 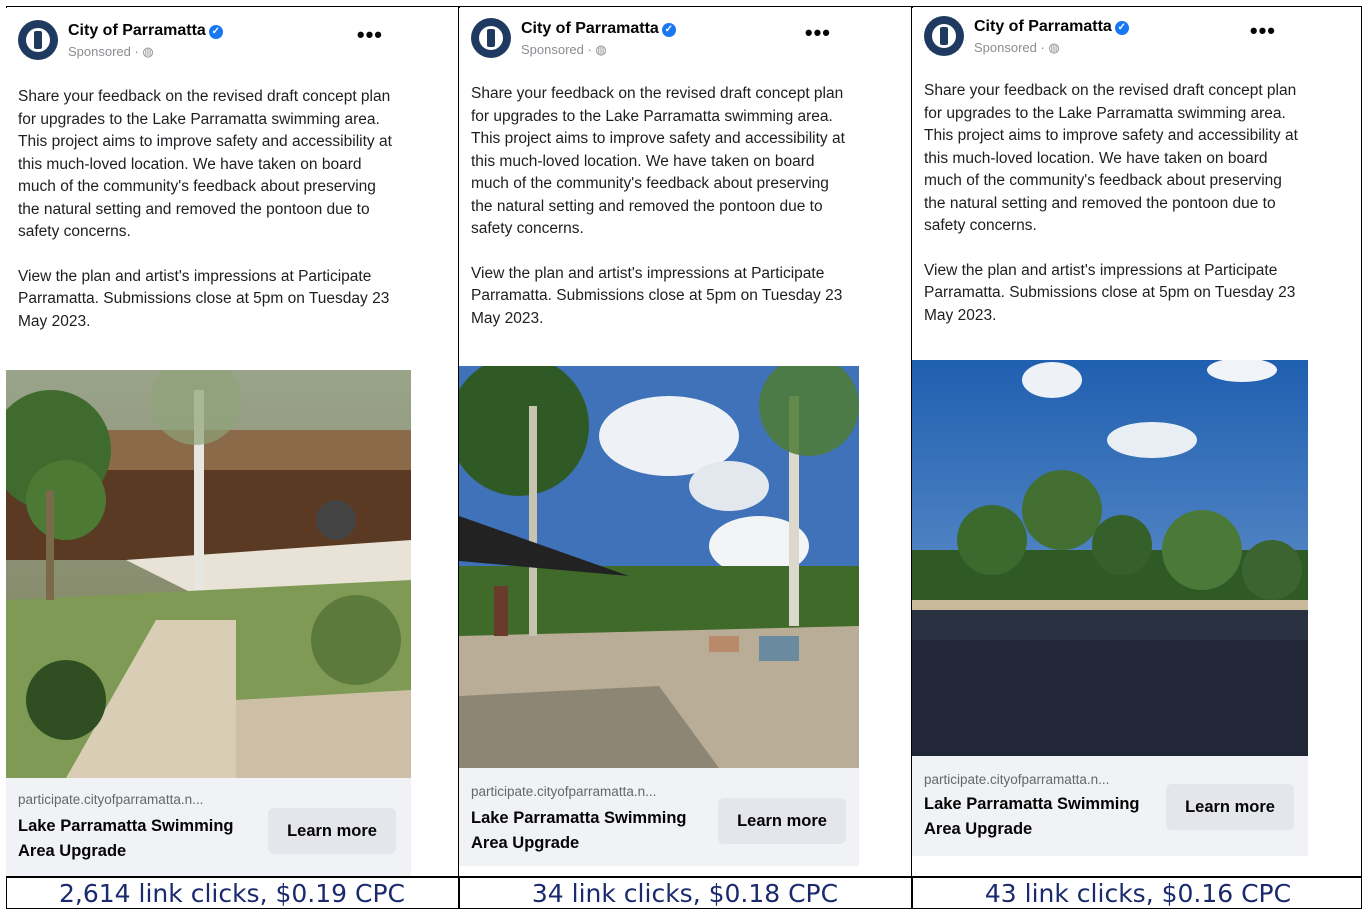 What do you see at coordinates (685, 893) in the screenshot?
I see `ad-performance-caption: 34 link clicks, $0.18 CPC` at bounding box center [685, 893].